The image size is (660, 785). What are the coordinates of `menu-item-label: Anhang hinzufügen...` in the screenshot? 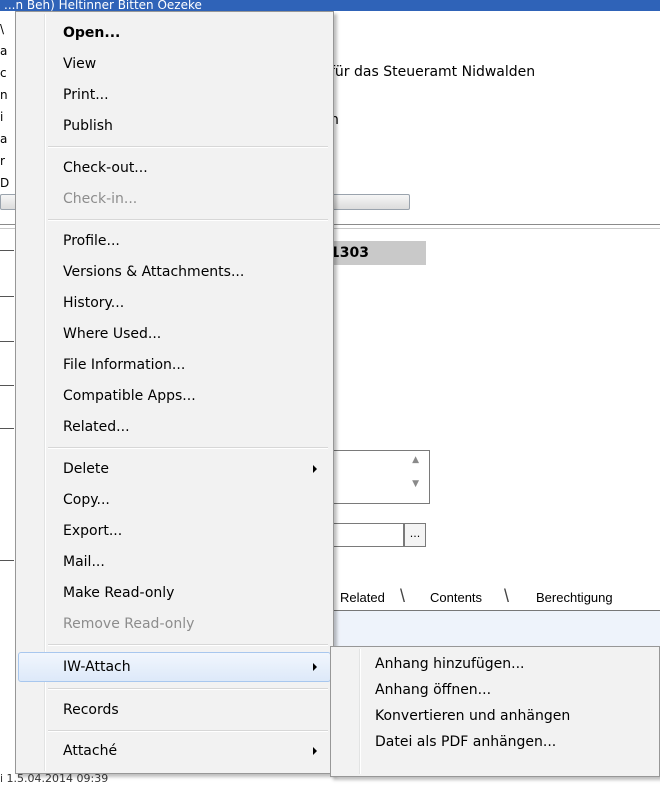 It's located at (450, 664).